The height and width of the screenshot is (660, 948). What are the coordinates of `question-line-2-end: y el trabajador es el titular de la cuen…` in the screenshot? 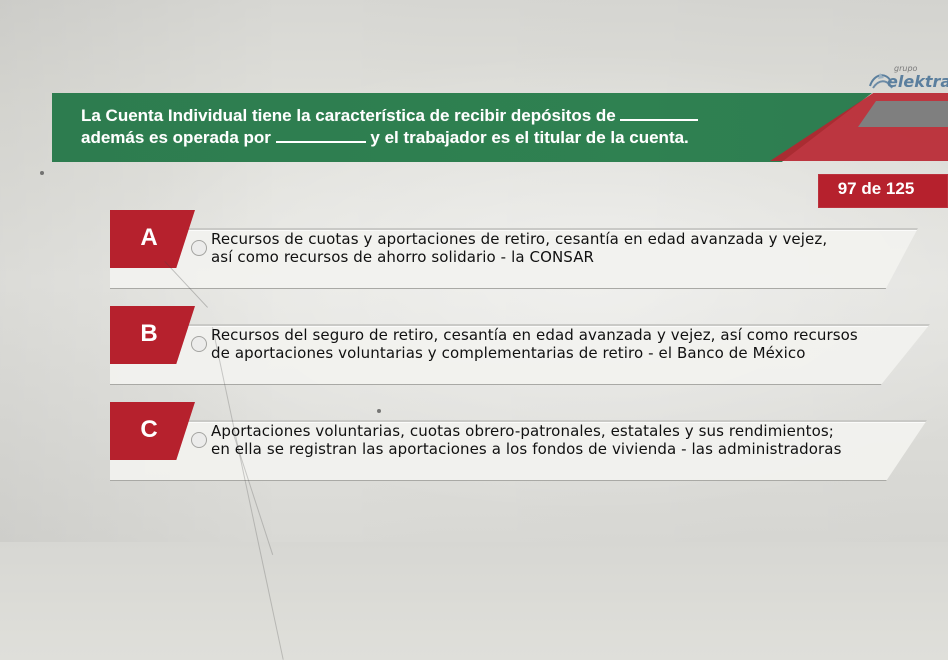 It's located at (529, 137).